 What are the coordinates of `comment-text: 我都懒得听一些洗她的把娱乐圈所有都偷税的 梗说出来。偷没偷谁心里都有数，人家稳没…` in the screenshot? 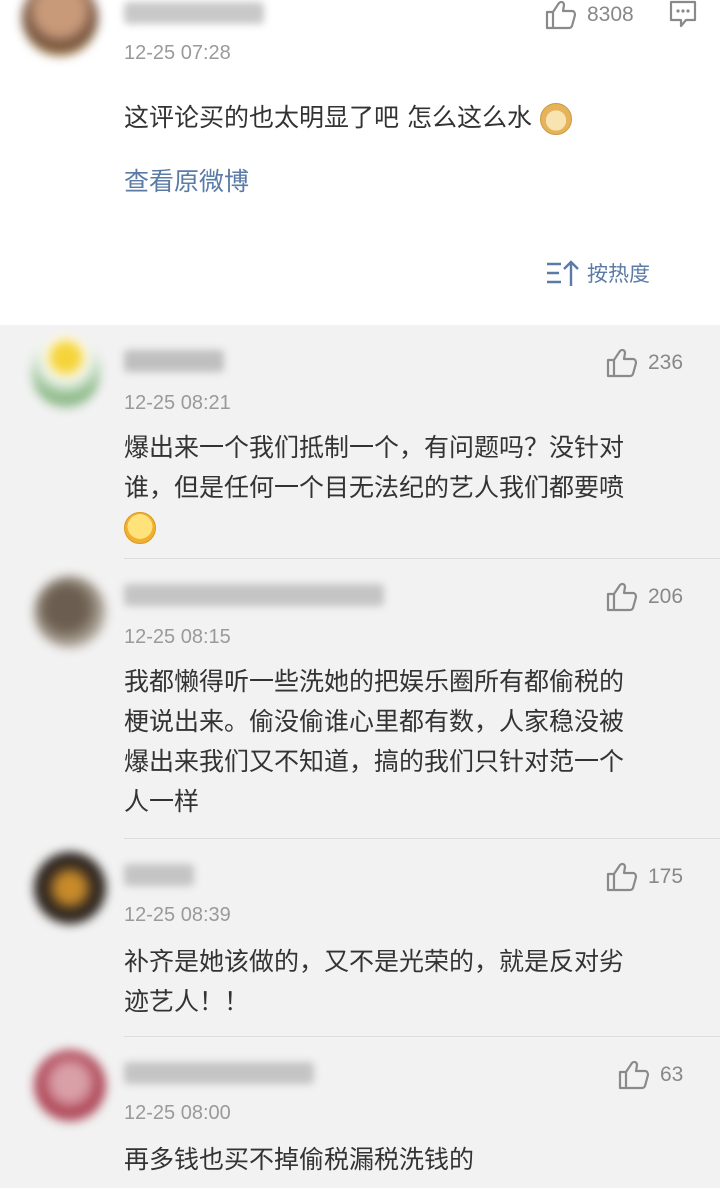 It's located at (409, 742).